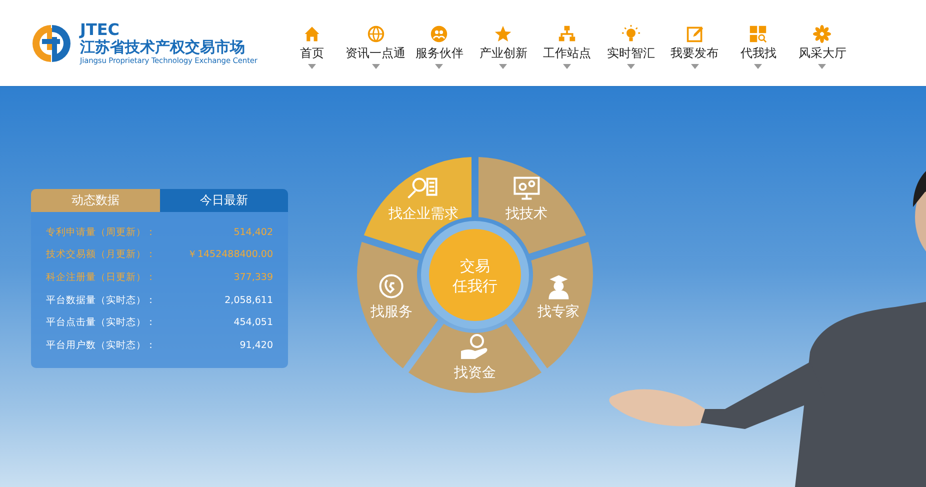  I want to click on stat-value: 377,339, so click(253, 277).